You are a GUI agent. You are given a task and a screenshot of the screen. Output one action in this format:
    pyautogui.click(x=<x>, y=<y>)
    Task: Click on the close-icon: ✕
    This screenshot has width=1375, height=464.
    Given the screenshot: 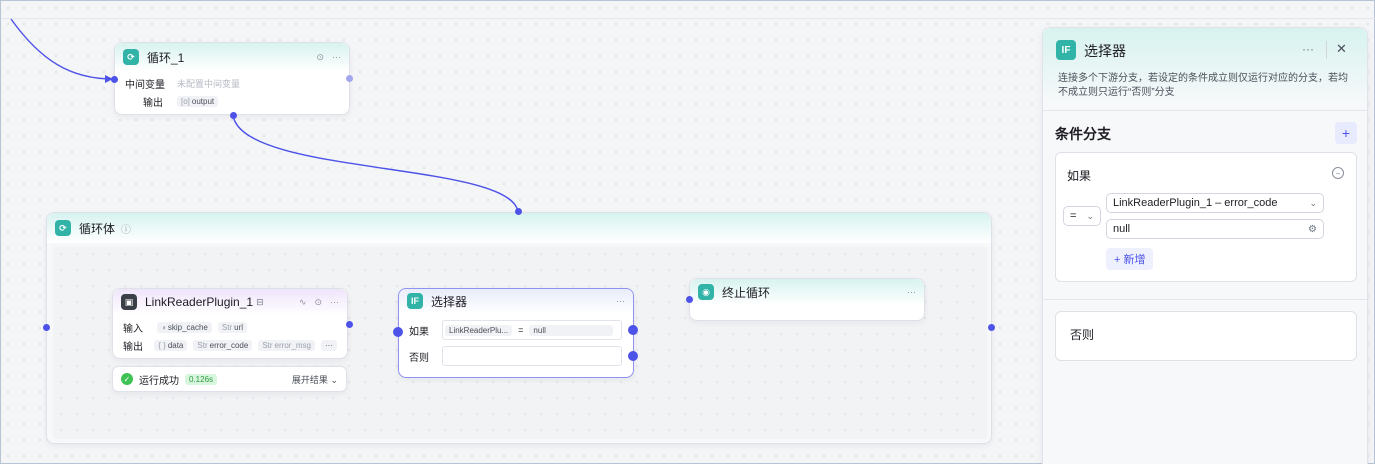 What is the action you would take?
    pyautogui.click(x=1341, y=49)
    